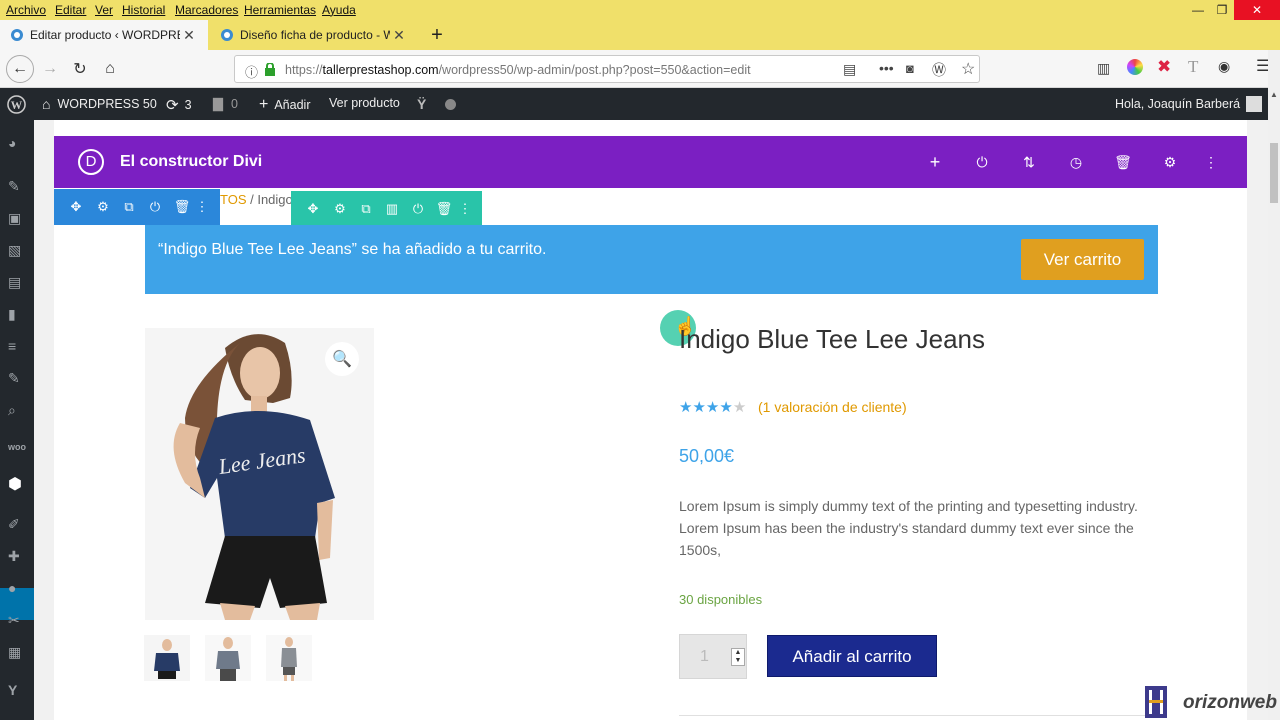 The height and width of the screenshot is (720, 1280). Describe the element at coordinates (26, 10) in the screenshot. I see `menu-archivo: Archivo` at that location.